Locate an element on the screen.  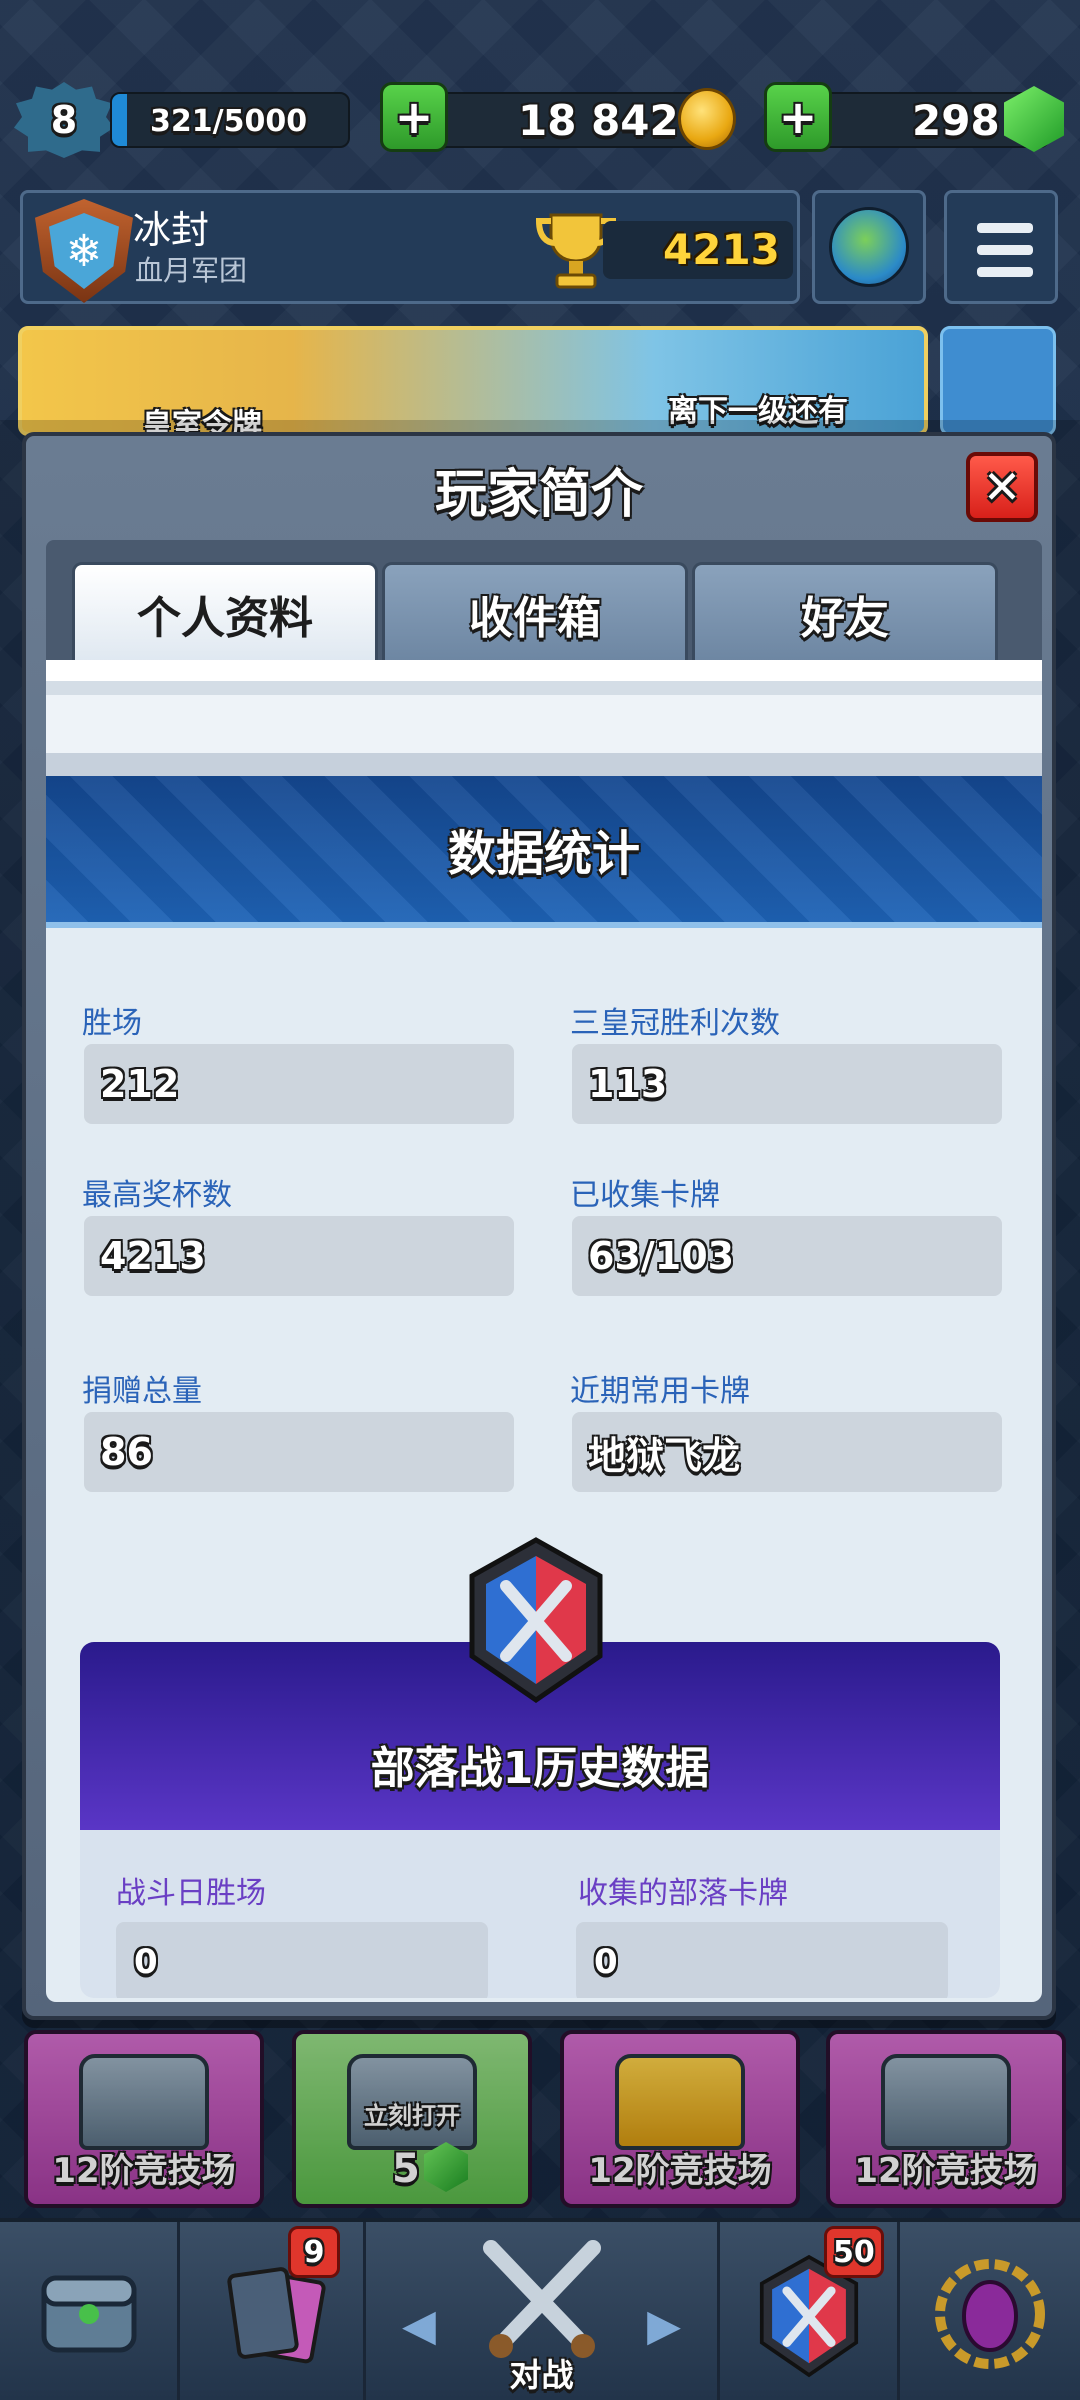
header-strip is located at coordinates (544, 718).